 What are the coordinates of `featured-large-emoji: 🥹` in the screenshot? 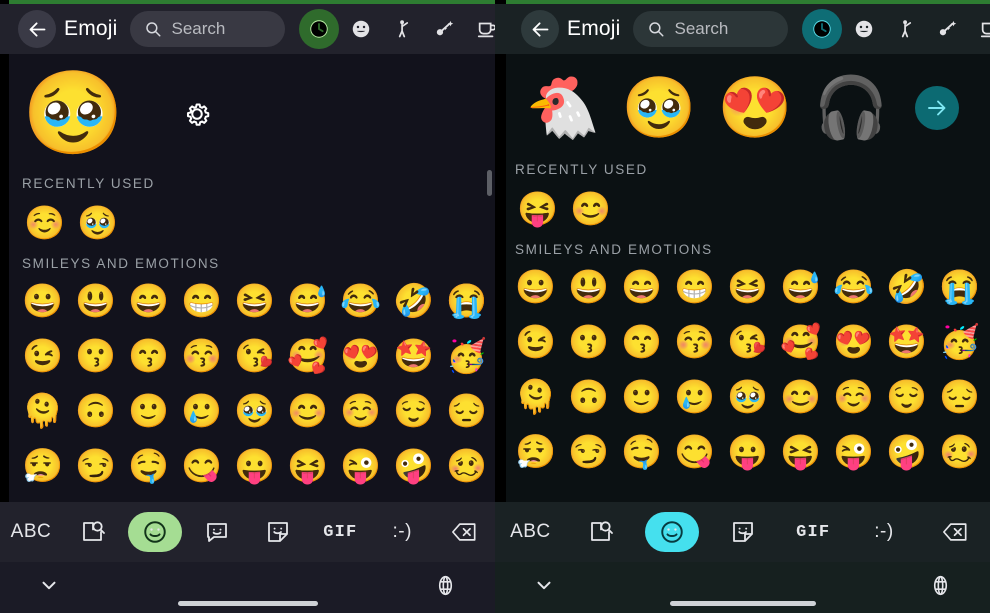 It's located at (73, 114).